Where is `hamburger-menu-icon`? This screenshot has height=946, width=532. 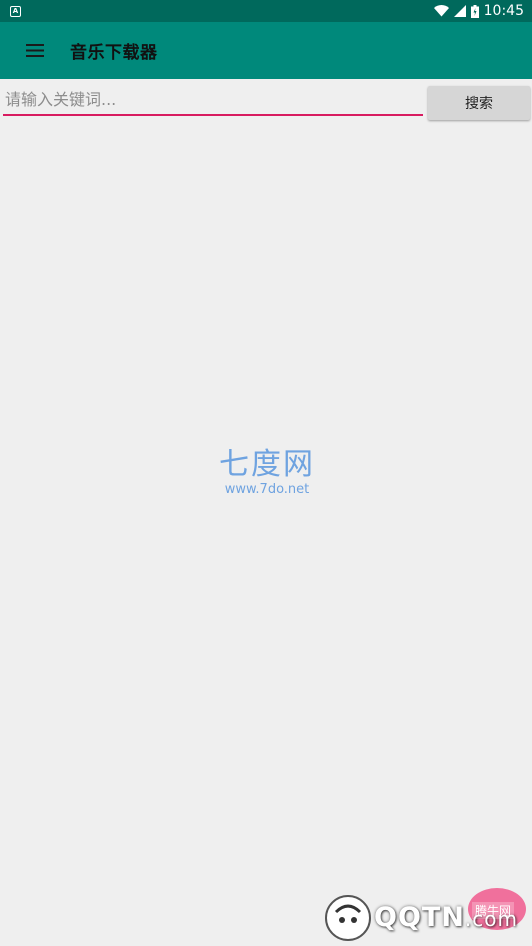 hamburger-menu-icon is located at coordinates (35, 50).